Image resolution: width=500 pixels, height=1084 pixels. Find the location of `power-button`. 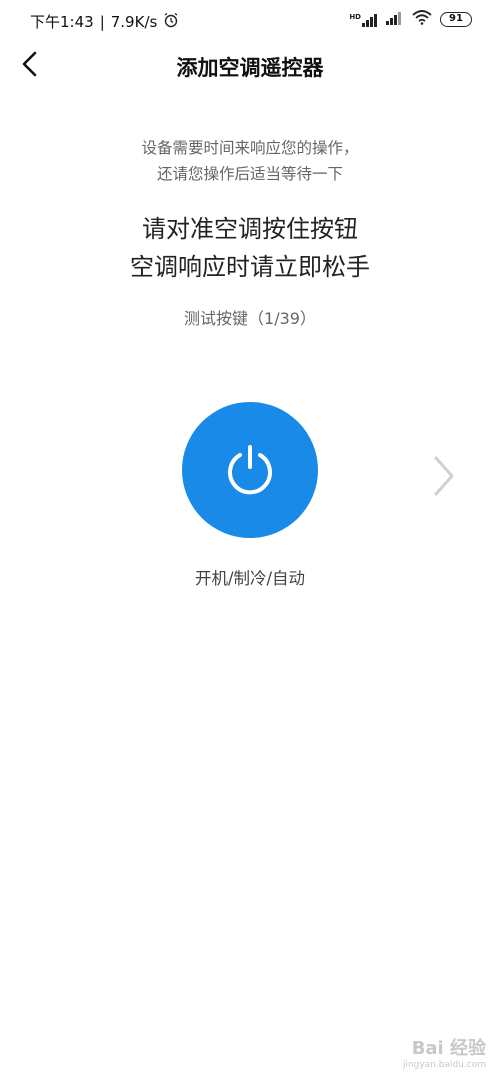

power-button is located at coordinates (250, 470).